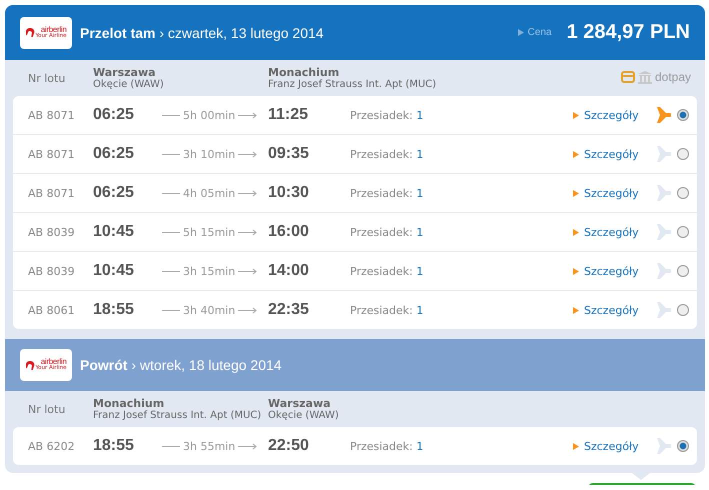 The image size is (709, 490). What do you see at coordinates (289, 310) in the screenshot?
I see `arrival-time: 22:35` at bounding box center [289, 310].